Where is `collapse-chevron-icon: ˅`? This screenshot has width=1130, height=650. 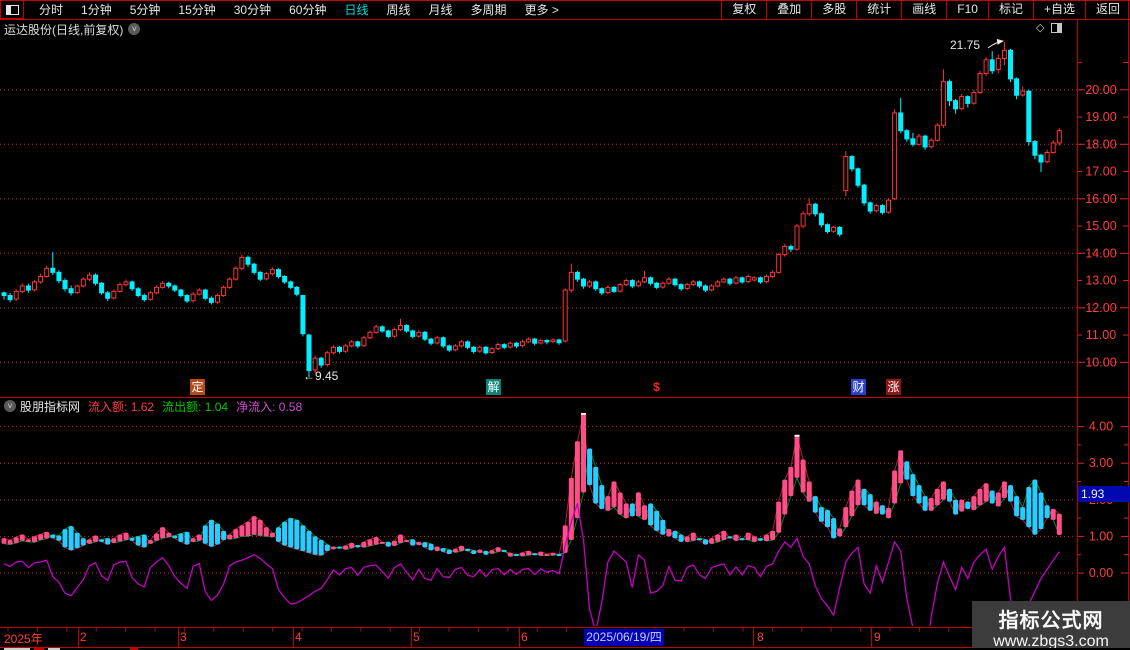
collapse-chevron-icon: ˅ is located at coordinates (10, 406).